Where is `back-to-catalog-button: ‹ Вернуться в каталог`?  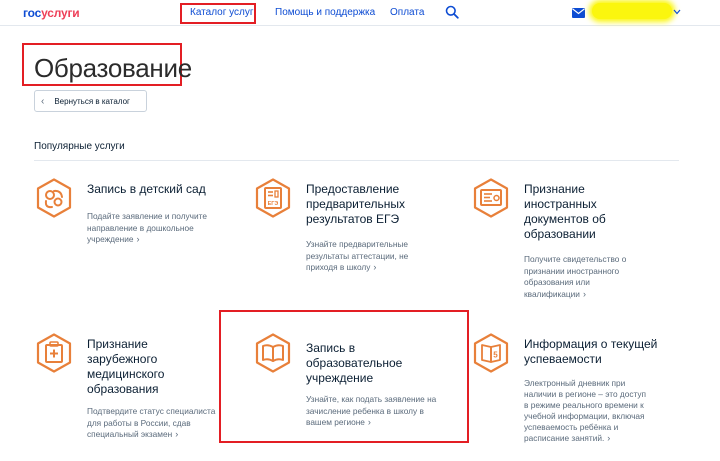
back-to-catalog-button: ‹ Вернуться в каталог is located at coordinates (90, 101).